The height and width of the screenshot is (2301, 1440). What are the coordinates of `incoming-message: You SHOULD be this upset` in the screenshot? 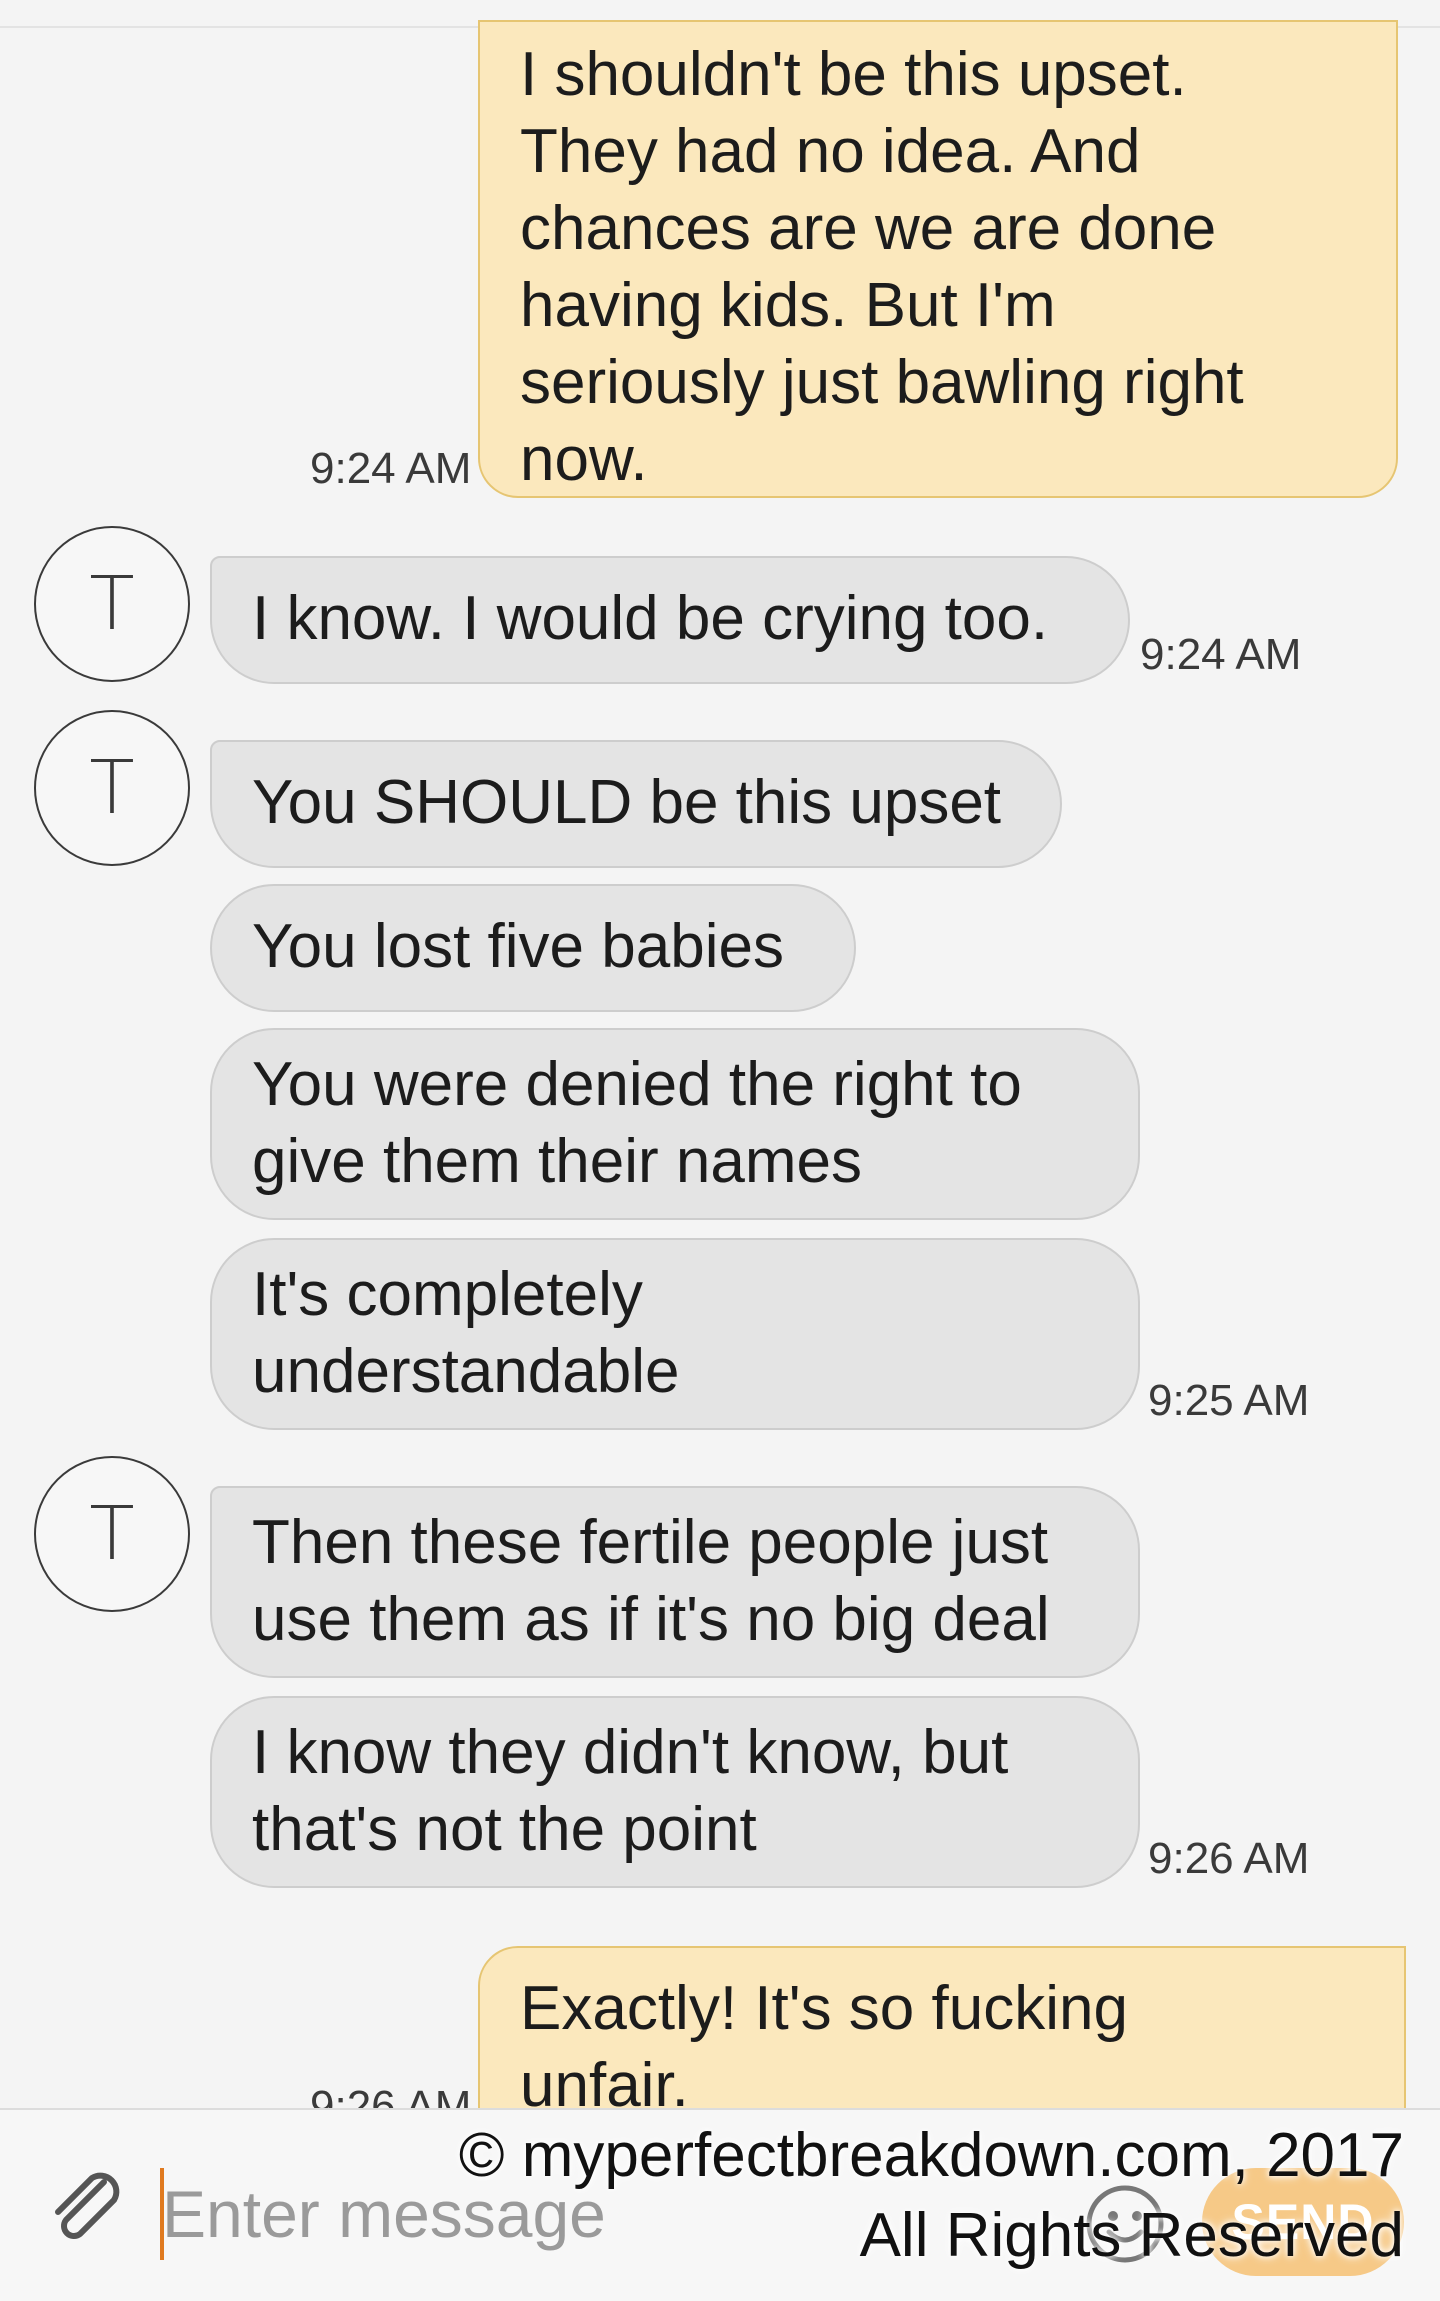 It's located at (636, 804).